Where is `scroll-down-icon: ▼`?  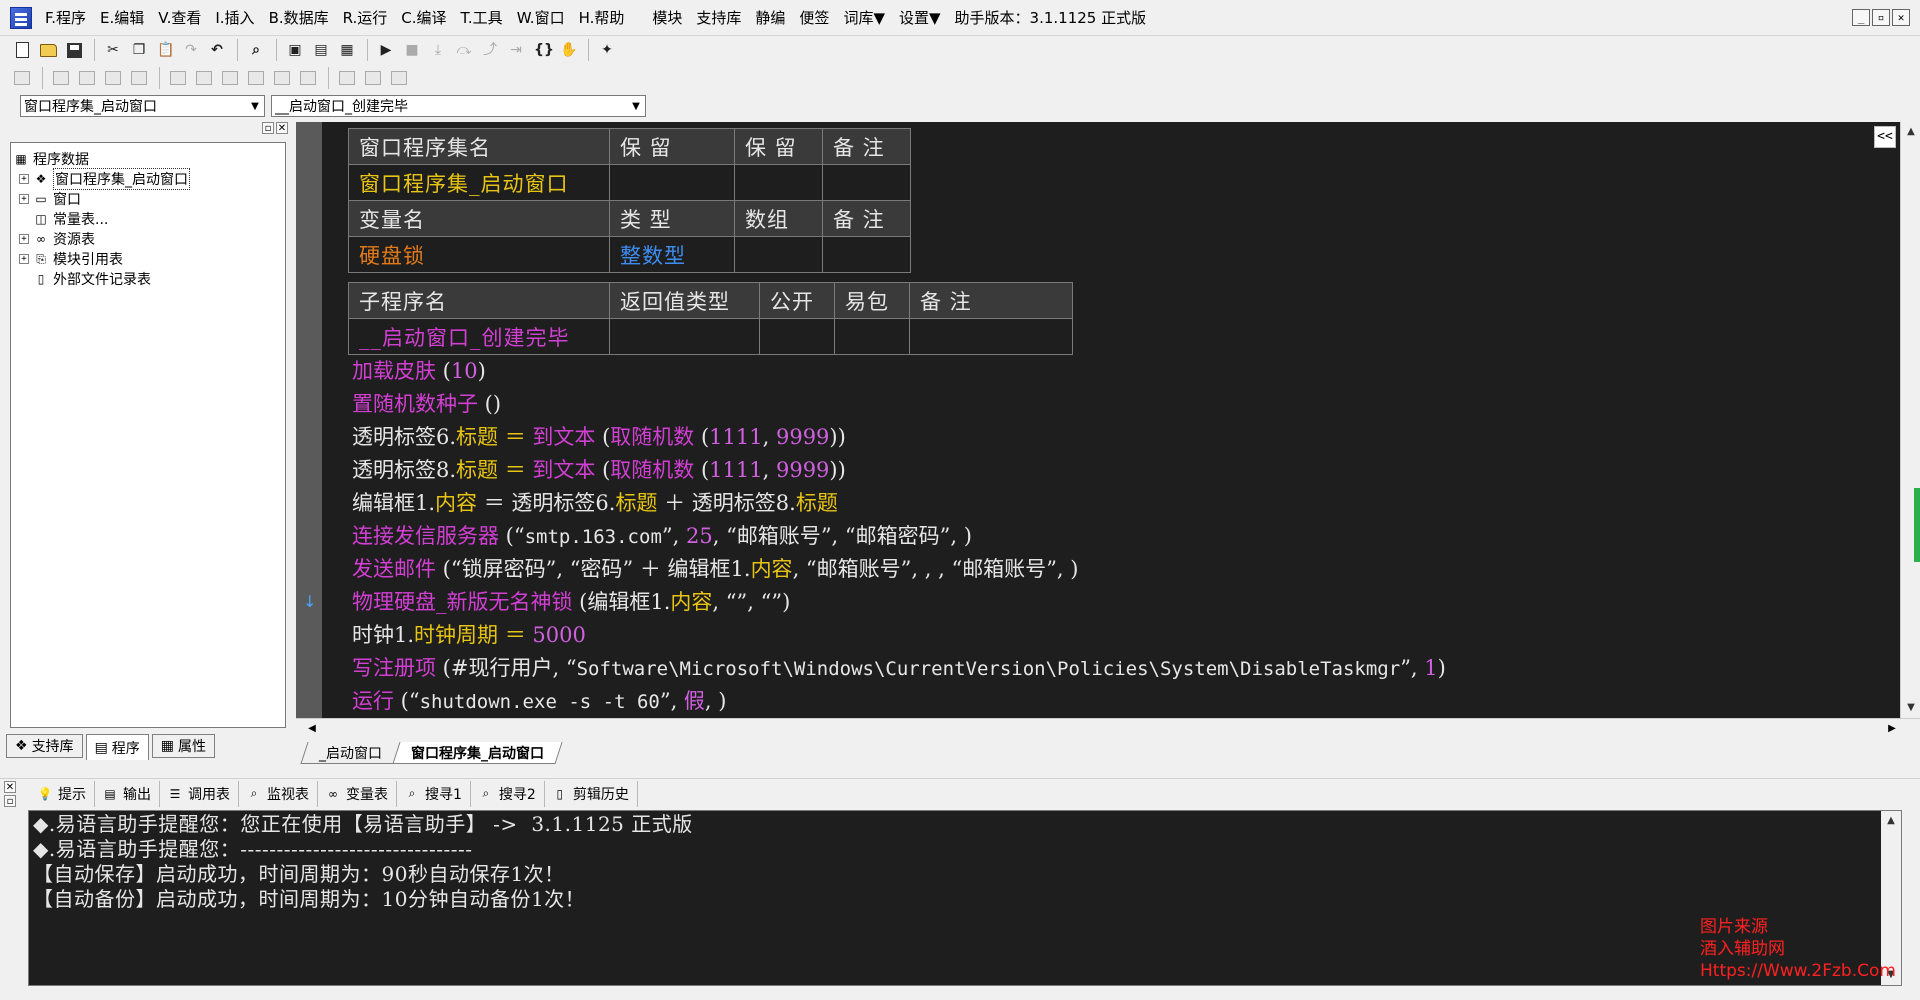
scroll-down-icon: ▼ is located at coordinates (1911, 708).